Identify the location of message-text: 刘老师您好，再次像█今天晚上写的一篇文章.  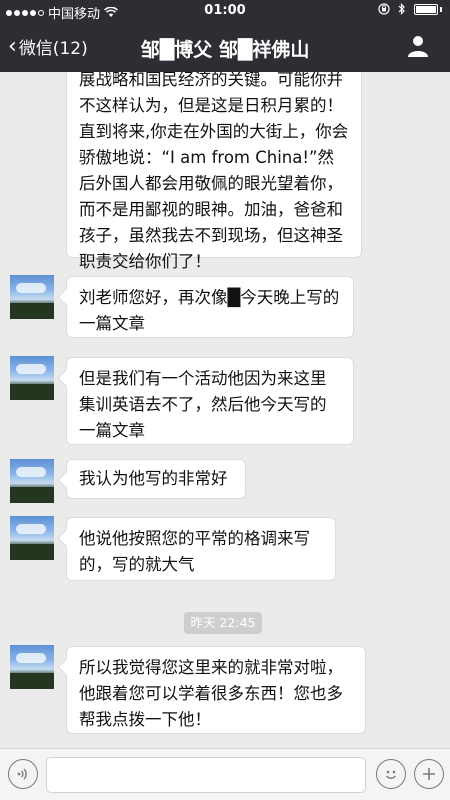
(209, 310).